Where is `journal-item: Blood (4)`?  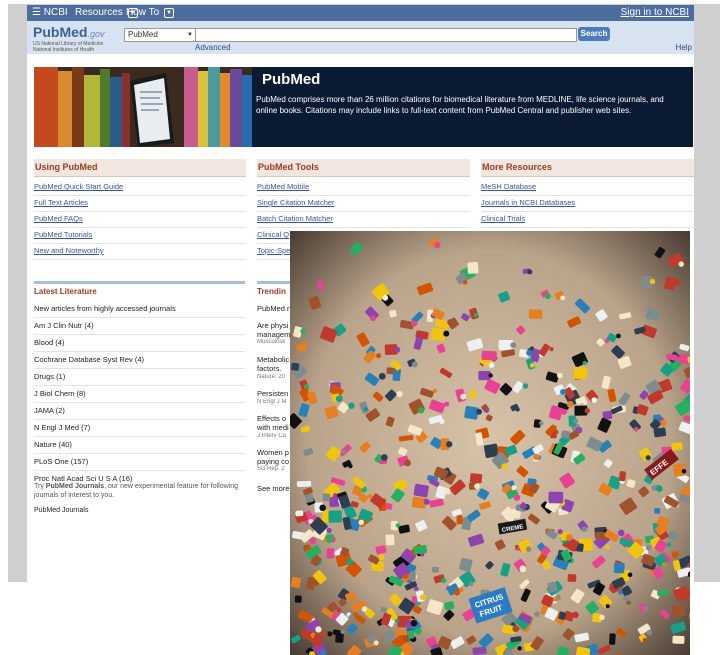 journal-item: Blood (4) is located at coordinates (139, 342).